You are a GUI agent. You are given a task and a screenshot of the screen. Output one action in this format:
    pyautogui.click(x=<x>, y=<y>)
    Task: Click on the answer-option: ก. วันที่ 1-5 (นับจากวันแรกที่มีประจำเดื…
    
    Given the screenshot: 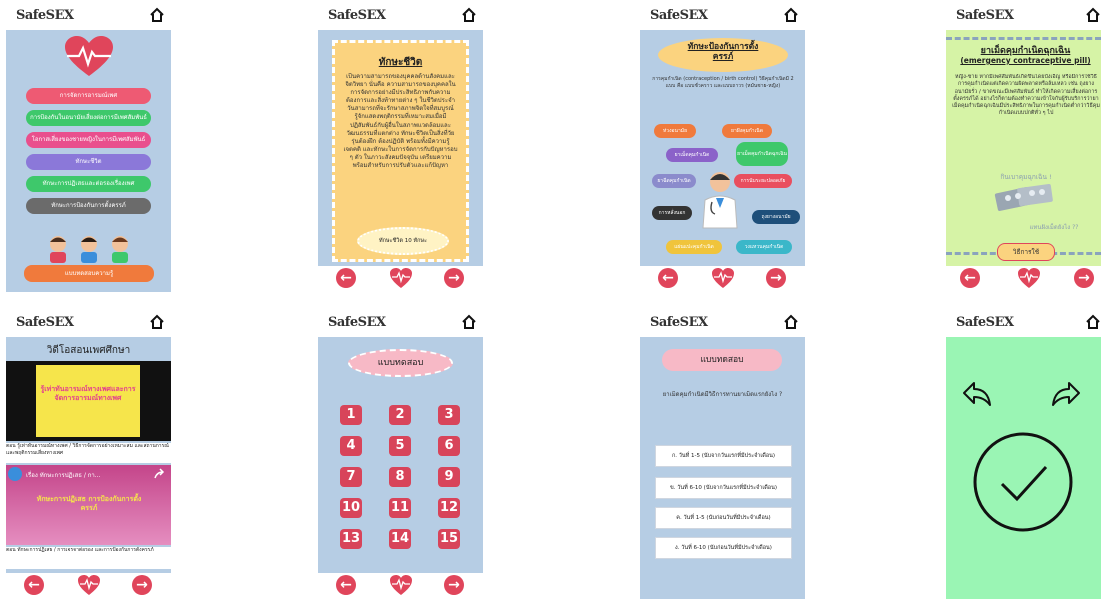 What is the action you would take?
    pyautogui.click(x=723, y=456)
    